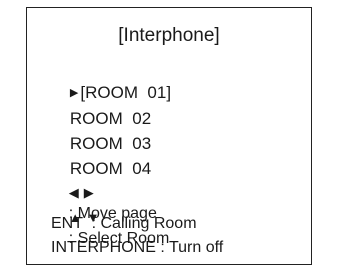 Image resolution: width=339 pixels, height=273 pixels. I want to click on screen-title: [Interphone], so click(169, 35).